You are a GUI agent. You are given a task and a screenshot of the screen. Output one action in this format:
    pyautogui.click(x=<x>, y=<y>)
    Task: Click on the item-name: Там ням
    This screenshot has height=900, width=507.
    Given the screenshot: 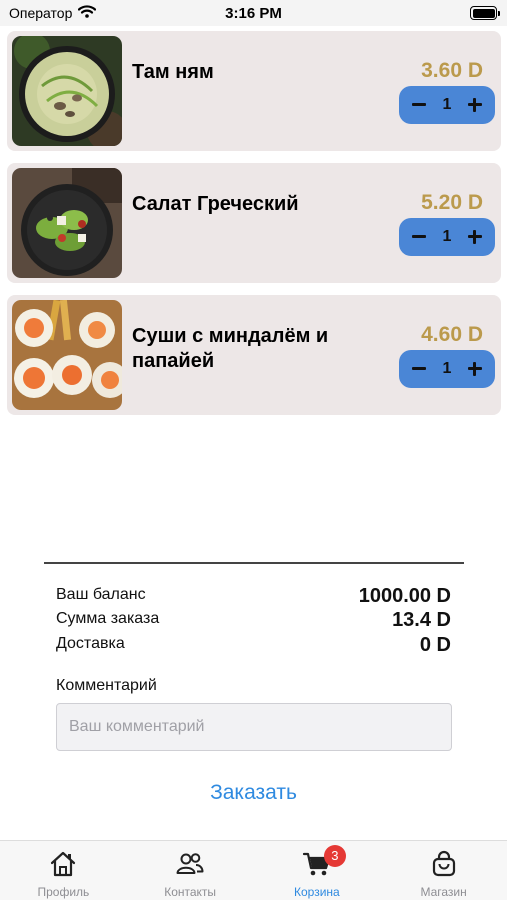 What is the action you would take?
    pyautogui.click(x=173, y=72)
    